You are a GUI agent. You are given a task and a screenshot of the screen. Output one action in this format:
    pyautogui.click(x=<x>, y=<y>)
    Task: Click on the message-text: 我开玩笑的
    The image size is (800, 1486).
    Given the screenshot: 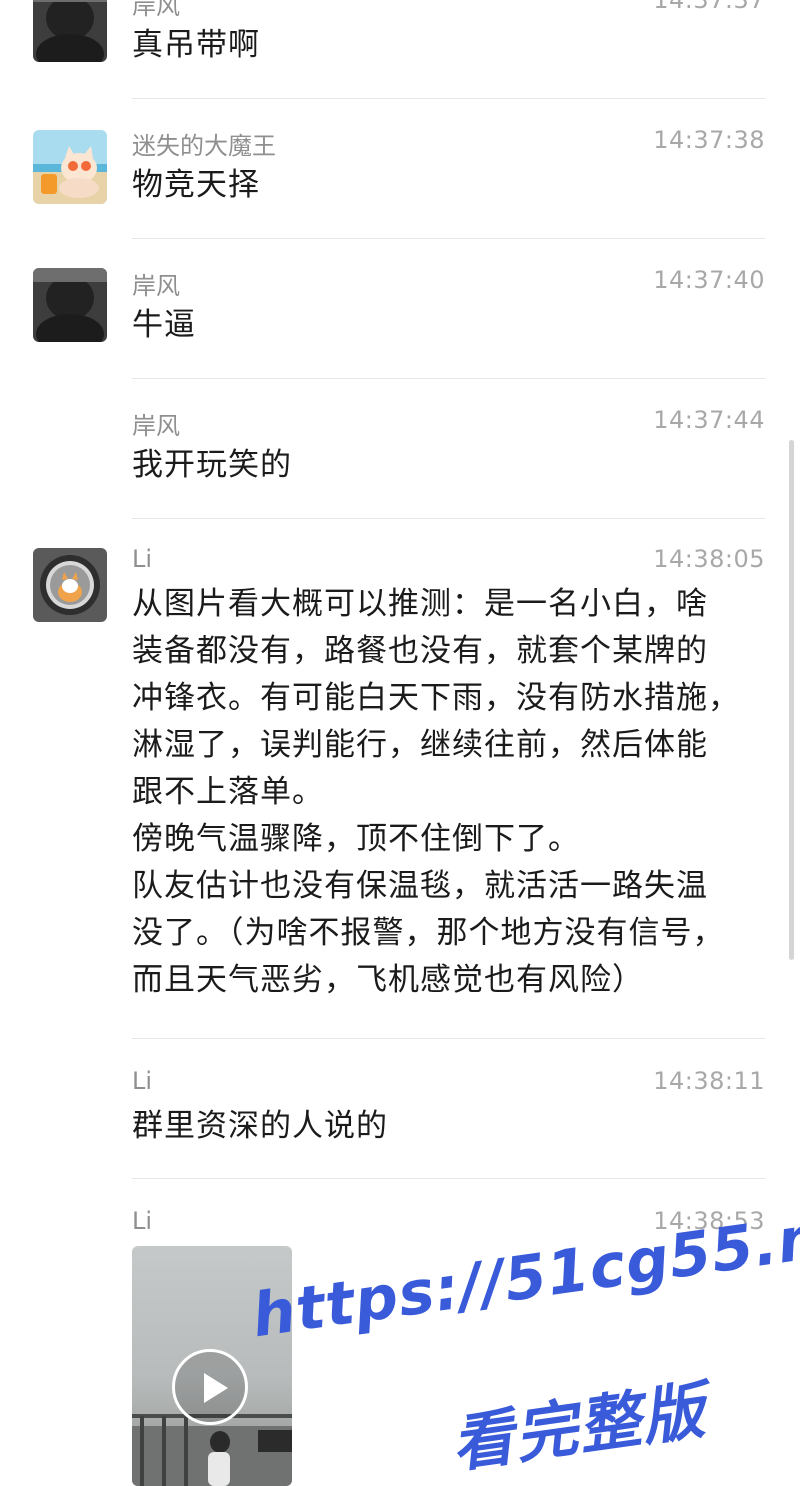 What is the action you would take?
    pyautogui.click(x=212, y=465)
    